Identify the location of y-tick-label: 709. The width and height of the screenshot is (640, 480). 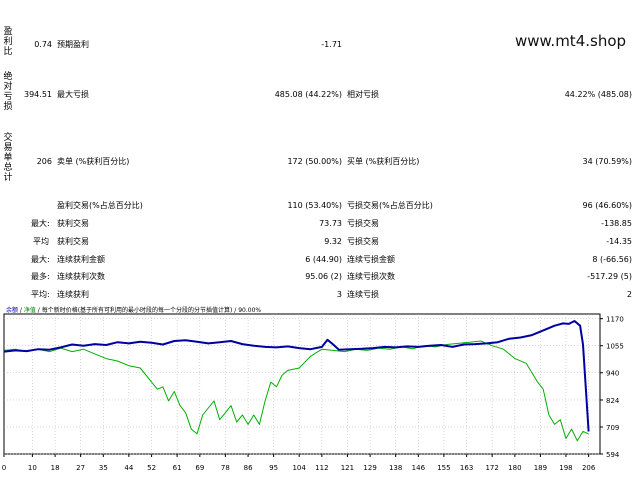
(612, 428).